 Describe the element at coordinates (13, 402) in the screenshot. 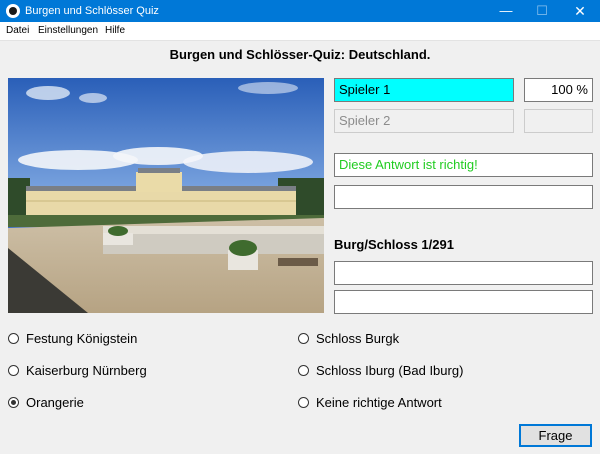

I see `radio-button-selected` at that location.